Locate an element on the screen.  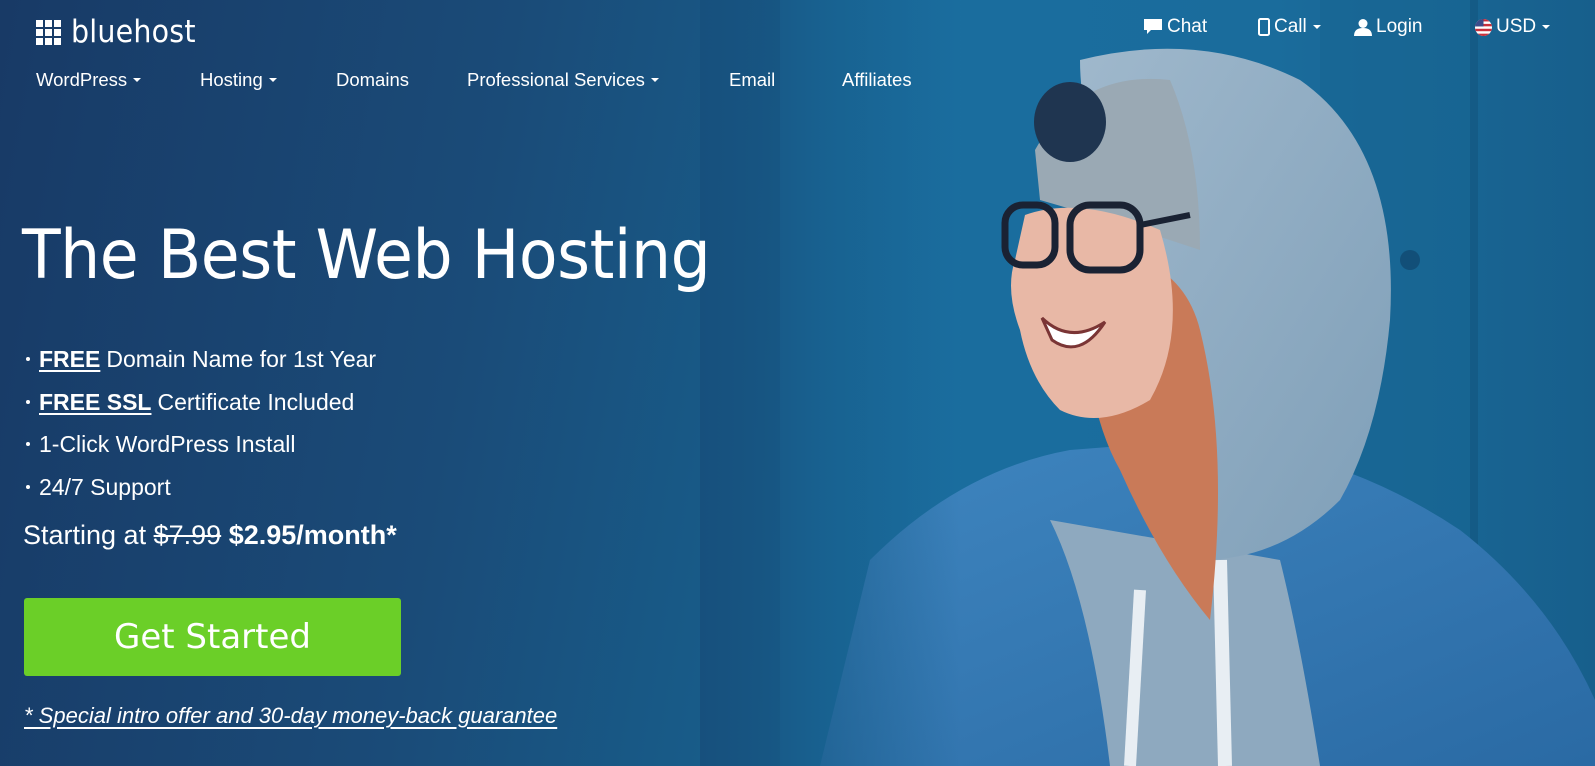
feature-item: 24/7 Support is located at coordinates (199, 487).